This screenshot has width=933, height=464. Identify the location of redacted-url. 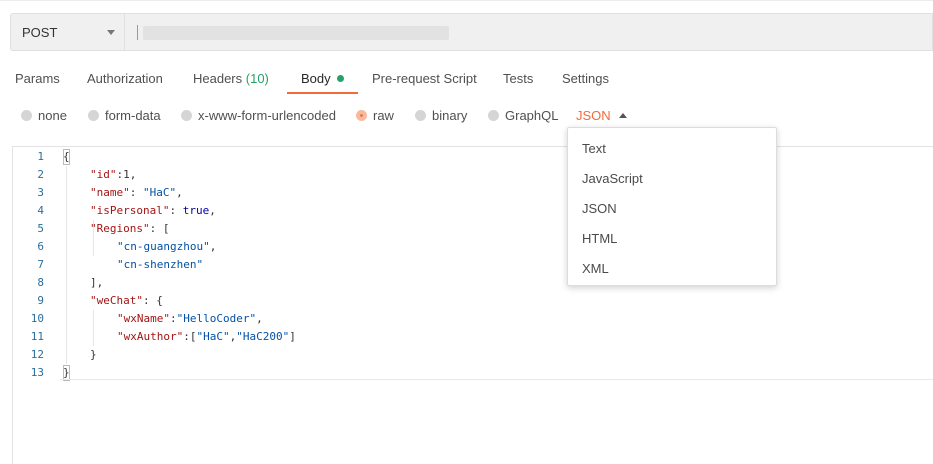
(296, 33).